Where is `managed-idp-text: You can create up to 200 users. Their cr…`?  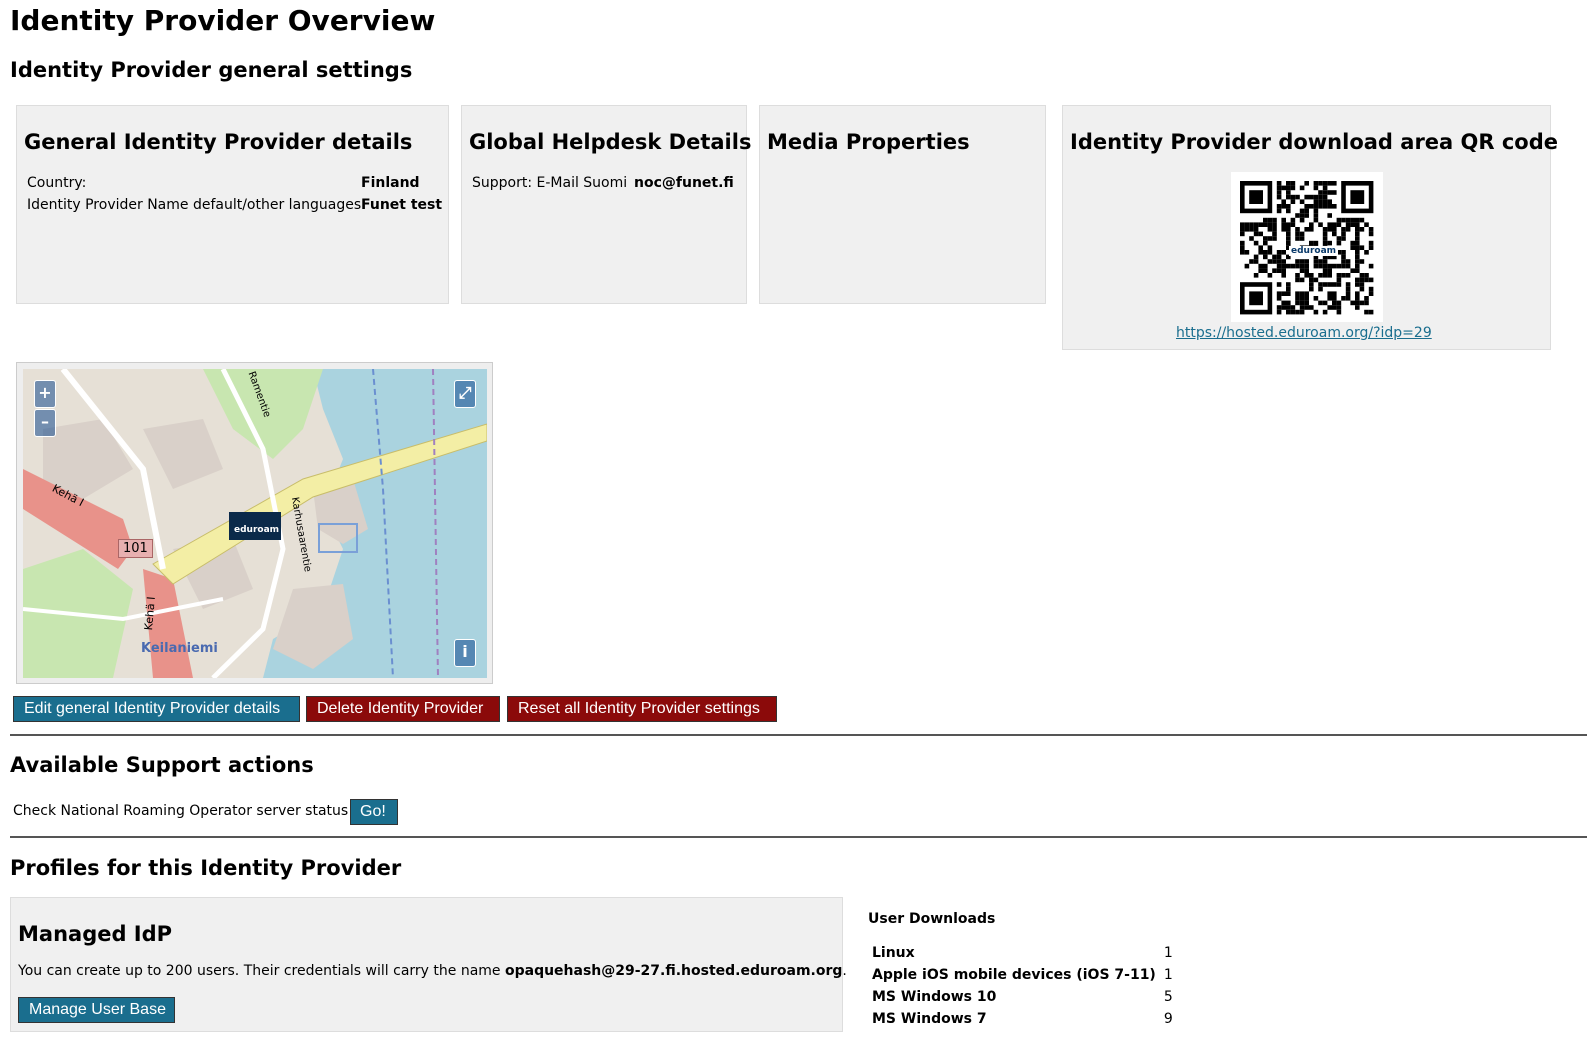
managed-idp-text: You can create up to 200 users. Their cr… is located at coordinates (432, 971).